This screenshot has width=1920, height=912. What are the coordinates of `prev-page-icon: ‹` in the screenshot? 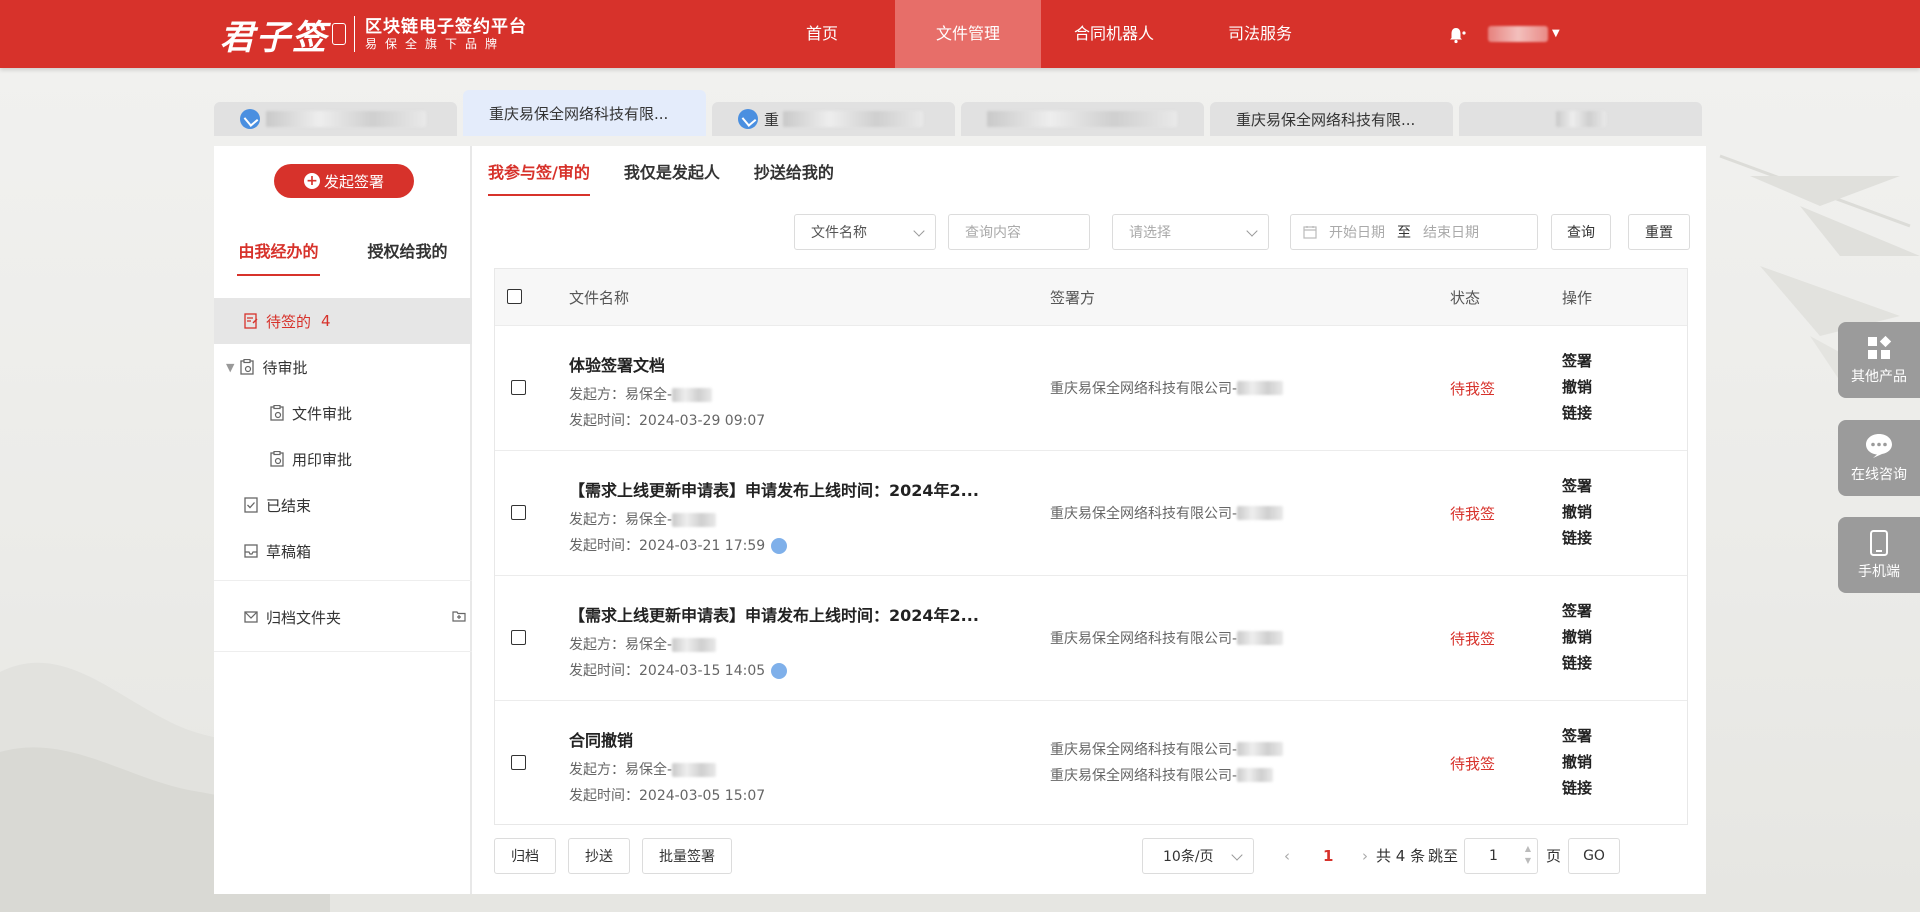 It's located at (1287, 856).